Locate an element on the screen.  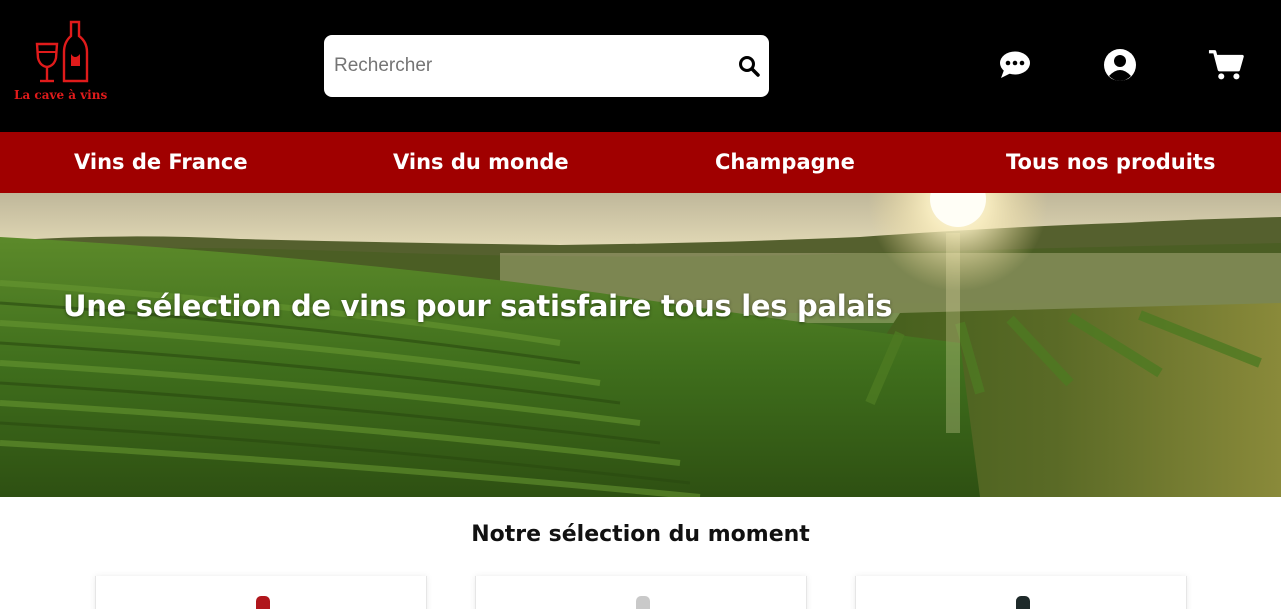
user-icon is located at coordinates (1120, 65).